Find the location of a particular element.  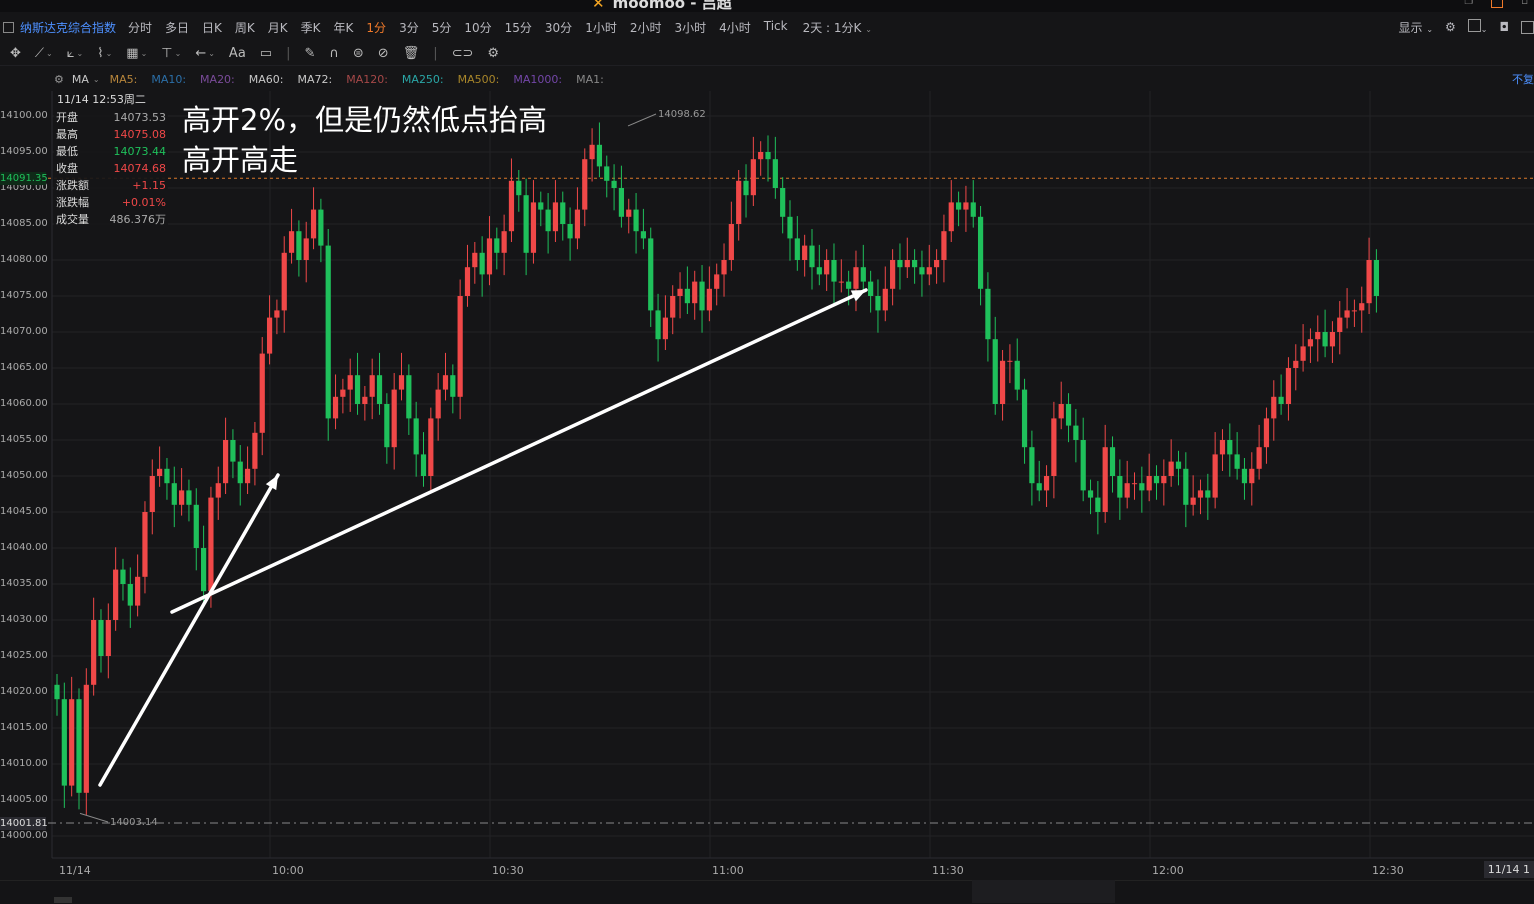

y-tick-label: 14095.00 is located at coordinates (24, 151).